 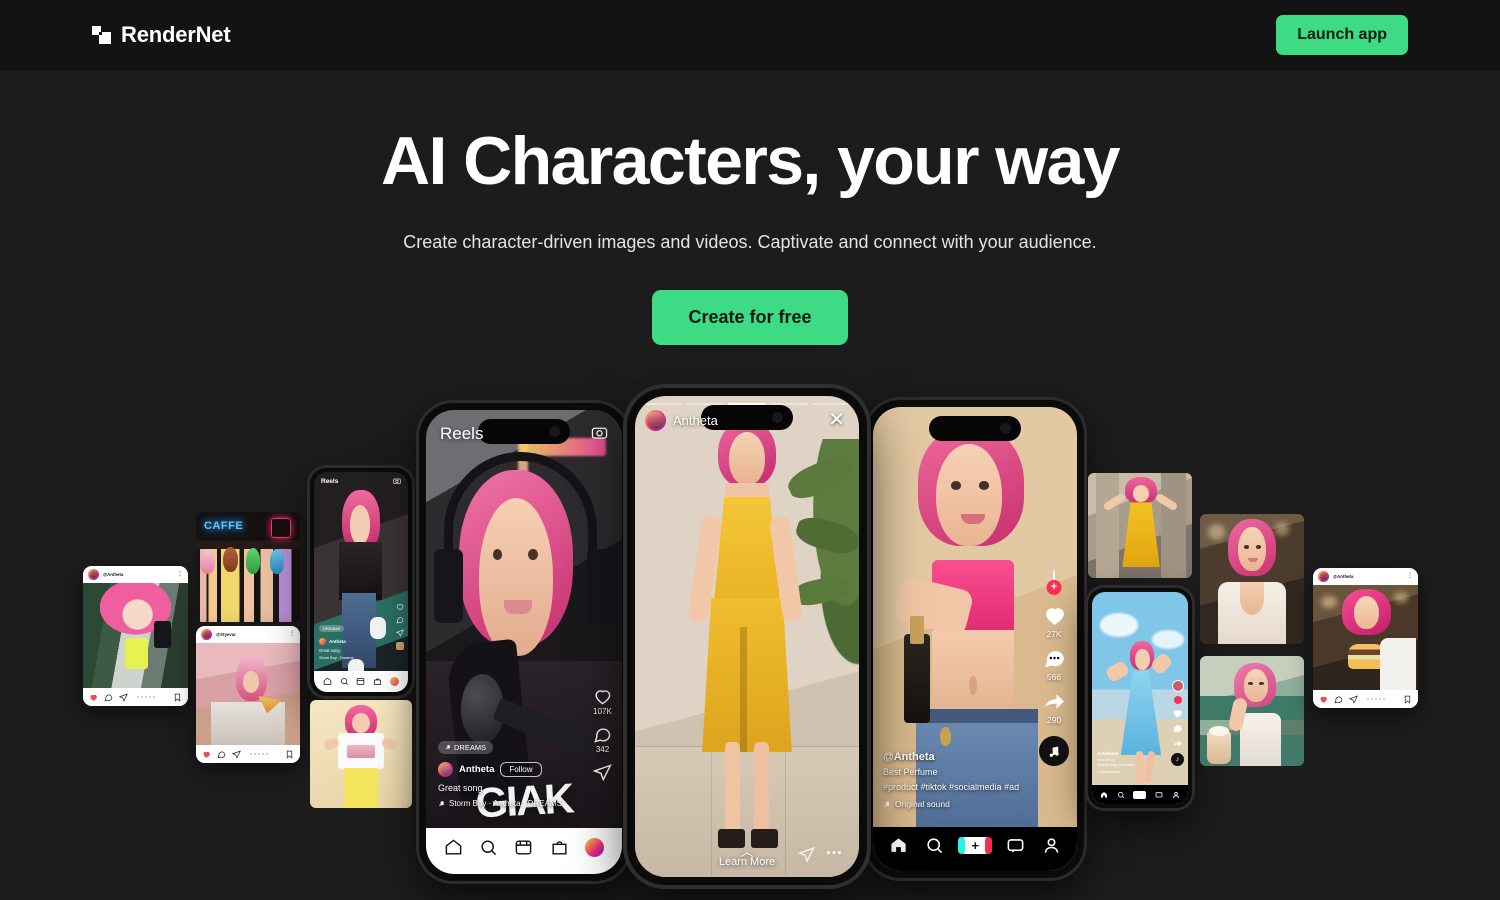 I want to click on story-progress-bars, so click(x=747, y=404).